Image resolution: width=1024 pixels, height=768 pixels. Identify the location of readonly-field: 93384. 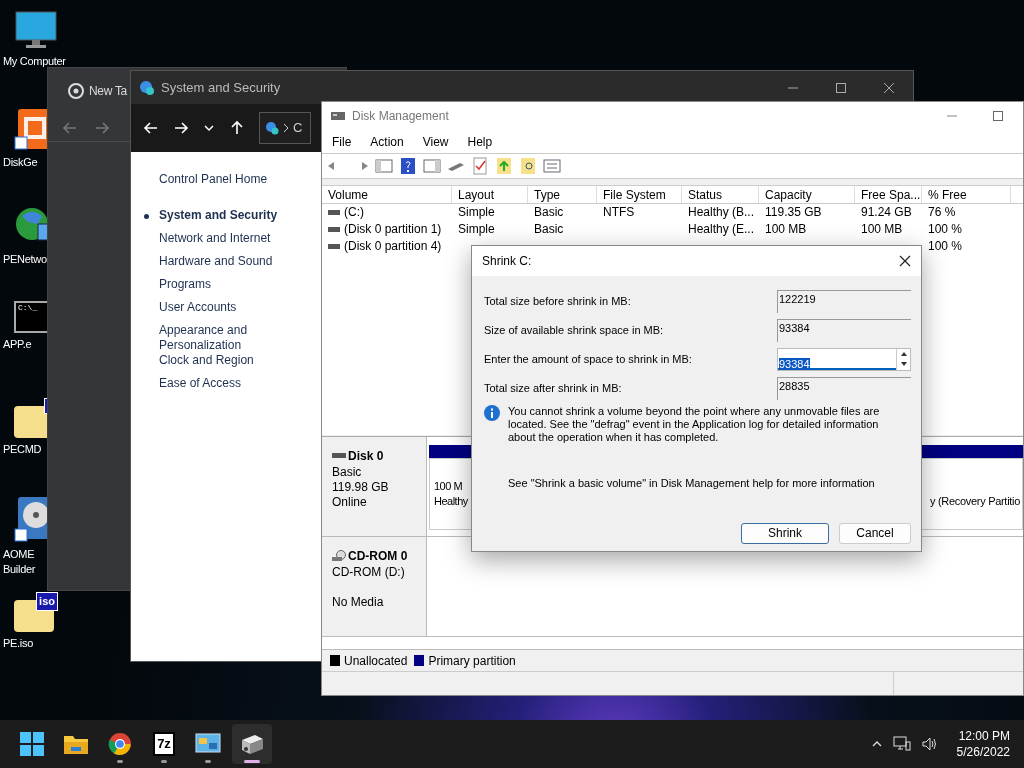
(844, 330).